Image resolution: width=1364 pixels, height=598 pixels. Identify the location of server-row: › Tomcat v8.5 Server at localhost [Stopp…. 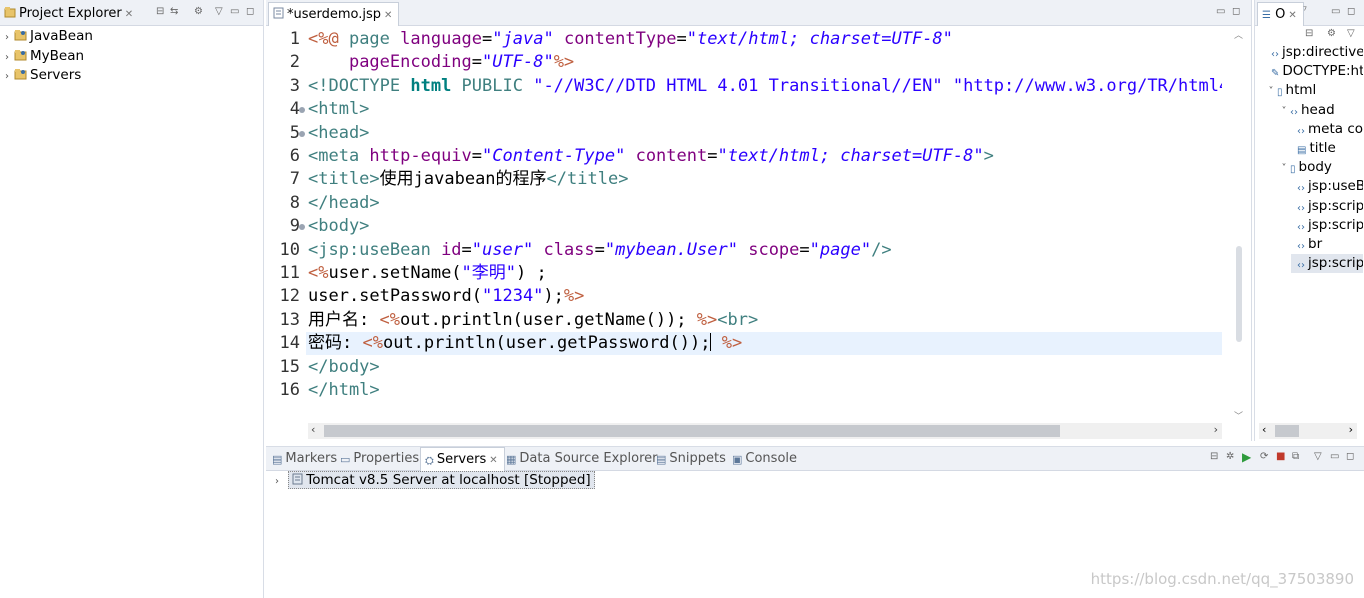
(432, 480).